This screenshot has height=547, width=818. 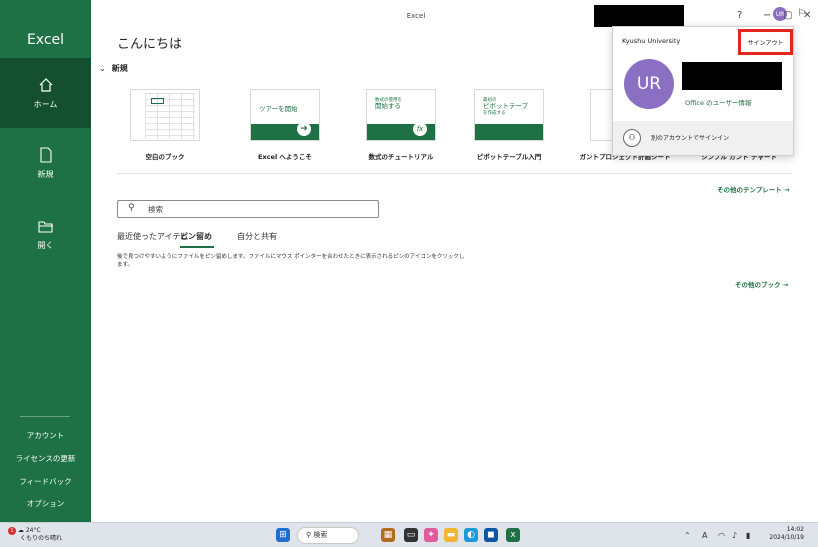 I want to click on weather-badge: 1, so click(x=12, y=531).